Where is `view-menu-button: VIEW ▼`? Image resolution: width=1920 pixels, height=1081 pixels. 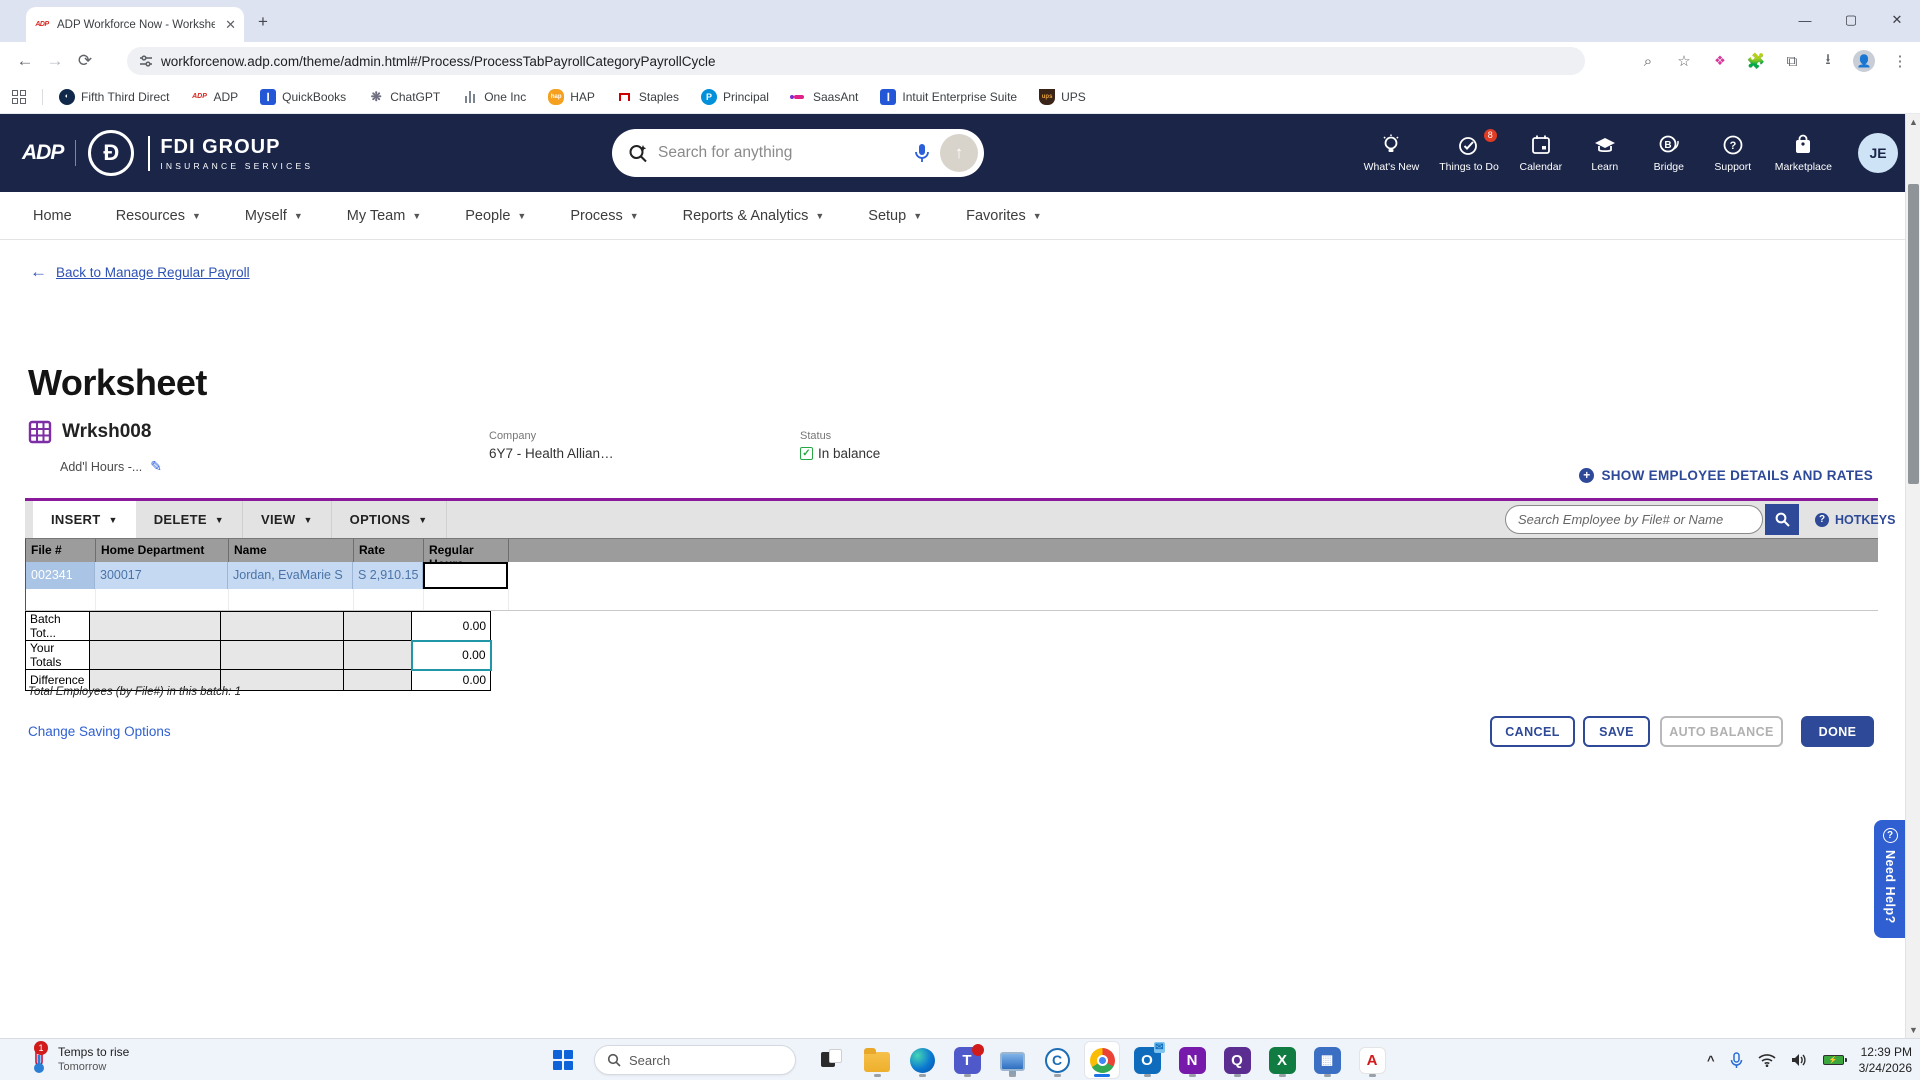 view-menu-button: VIEW ▼ is located at coordinates (287, 519).